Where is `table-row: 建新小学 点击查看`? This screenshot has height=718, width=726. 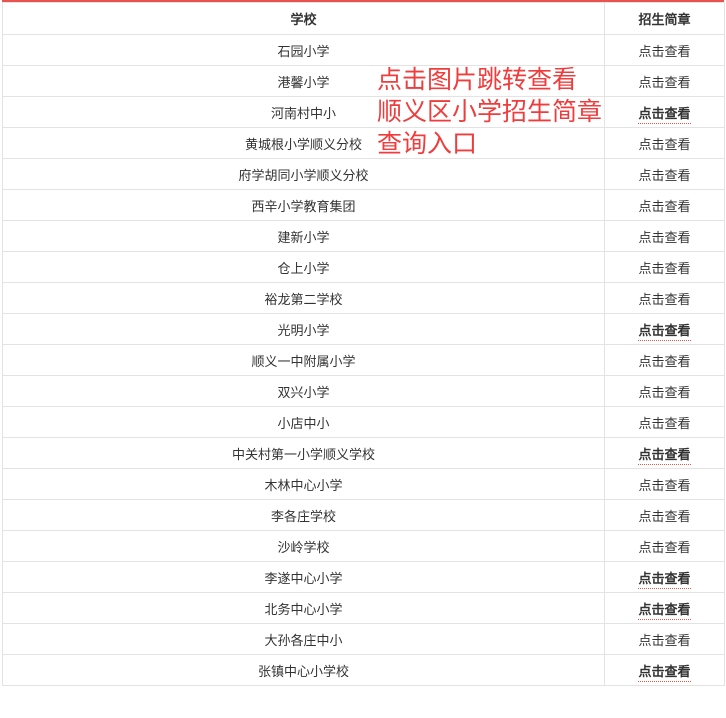
table-row: 建新小学 点击查看 is located at coordinates (363, 236).